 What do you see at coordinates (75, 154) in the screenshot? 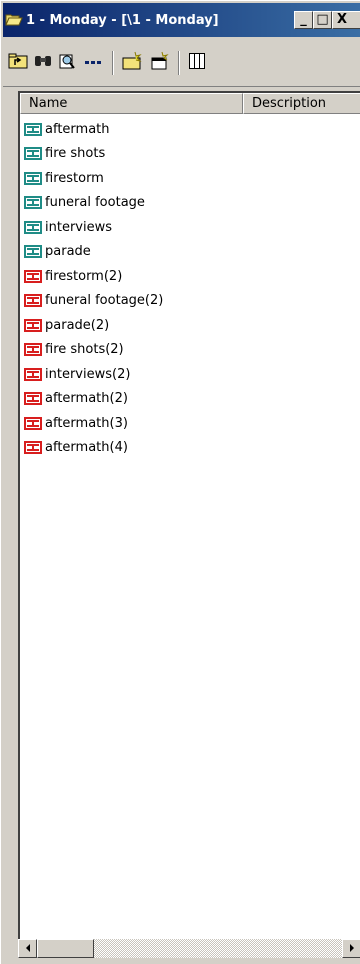
I see `clip-name: fire shots` at bounding box center [75, 154].